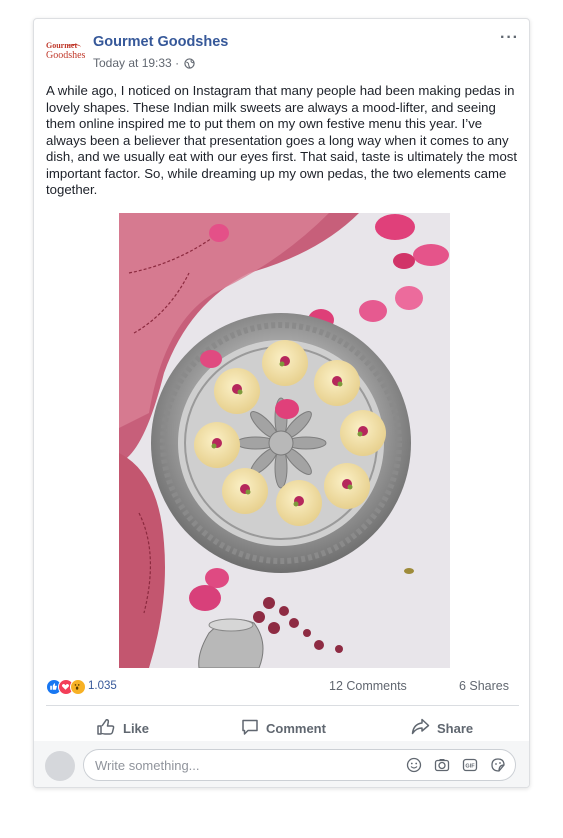 This screenshot has width=563, height=838. What do you see at coordinates (250, 728) in the screenshot?
I see `comment-bubble-icon` at bounding box center [250, 728].